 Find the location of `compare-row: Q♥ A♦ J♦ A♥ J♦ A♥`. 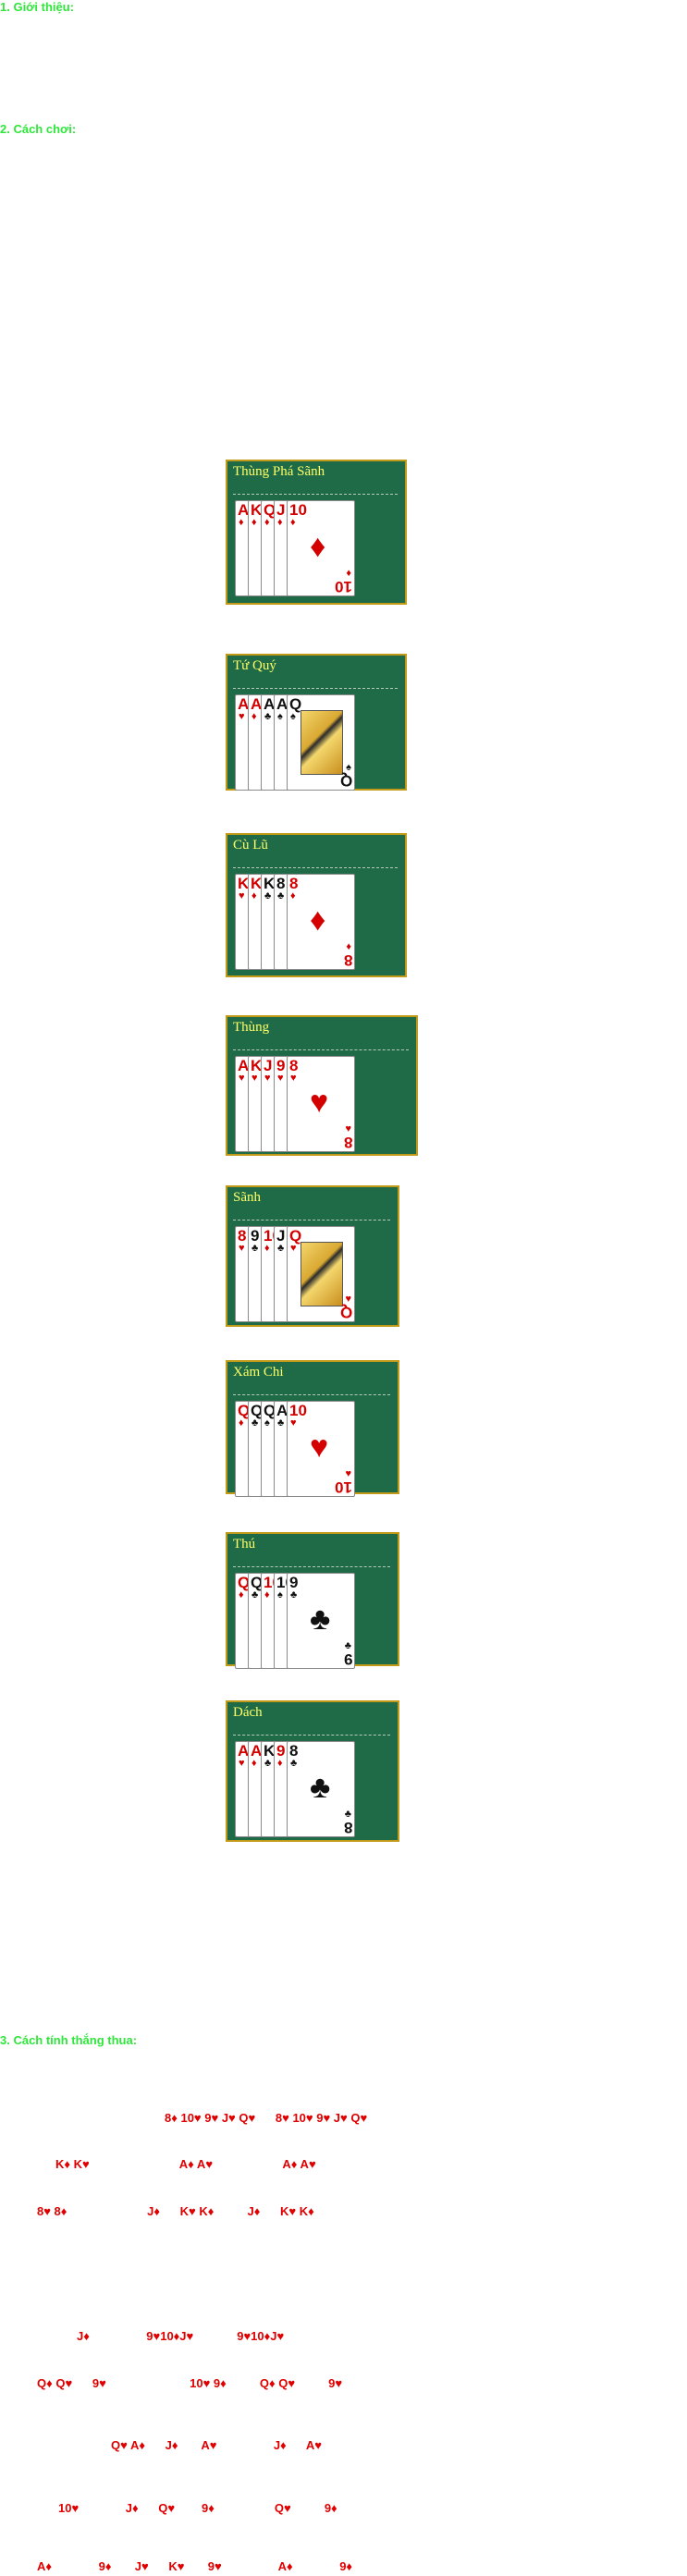

compare-row: Q♥ A♦ J♦ A♥ J♦ A♥ is located at coordinates (216, 2445).